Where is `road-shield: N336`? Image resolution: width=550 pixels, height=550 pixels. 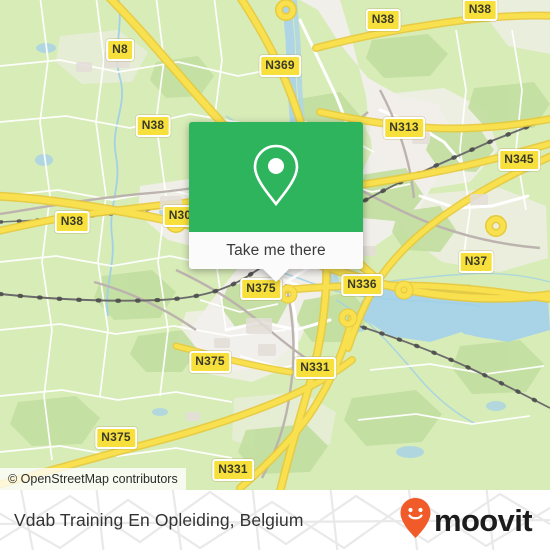 road-shield: N336 is located at coordinates (362, 285).